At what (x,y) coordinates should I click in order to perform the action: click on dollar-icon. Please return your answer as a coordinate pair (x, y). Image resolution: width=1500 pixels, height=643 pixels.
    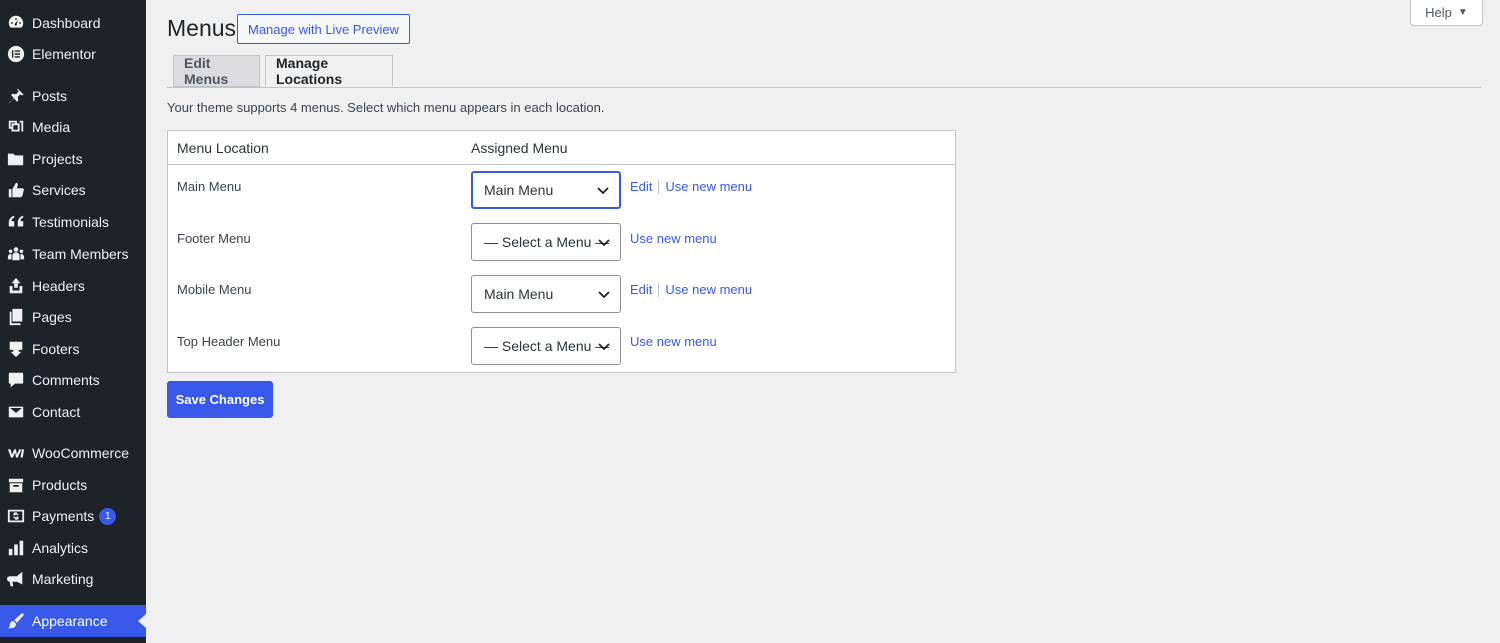
    Looking at the image, I should click on (16, 516).